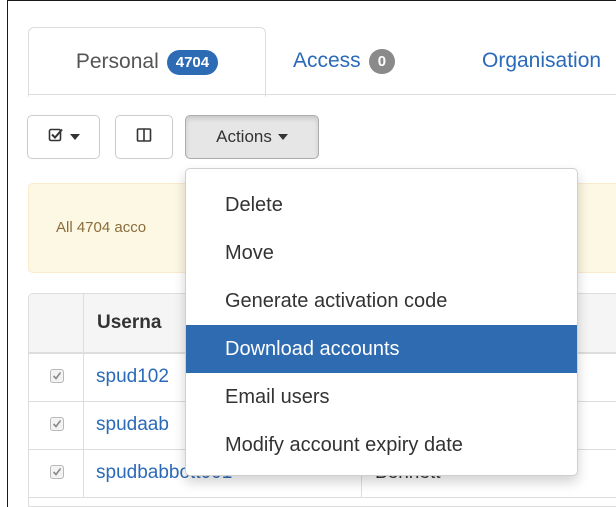  Describe the element at coordinates (381, 253) in the screenshot. I see `menu-item-move: Move` at that location.